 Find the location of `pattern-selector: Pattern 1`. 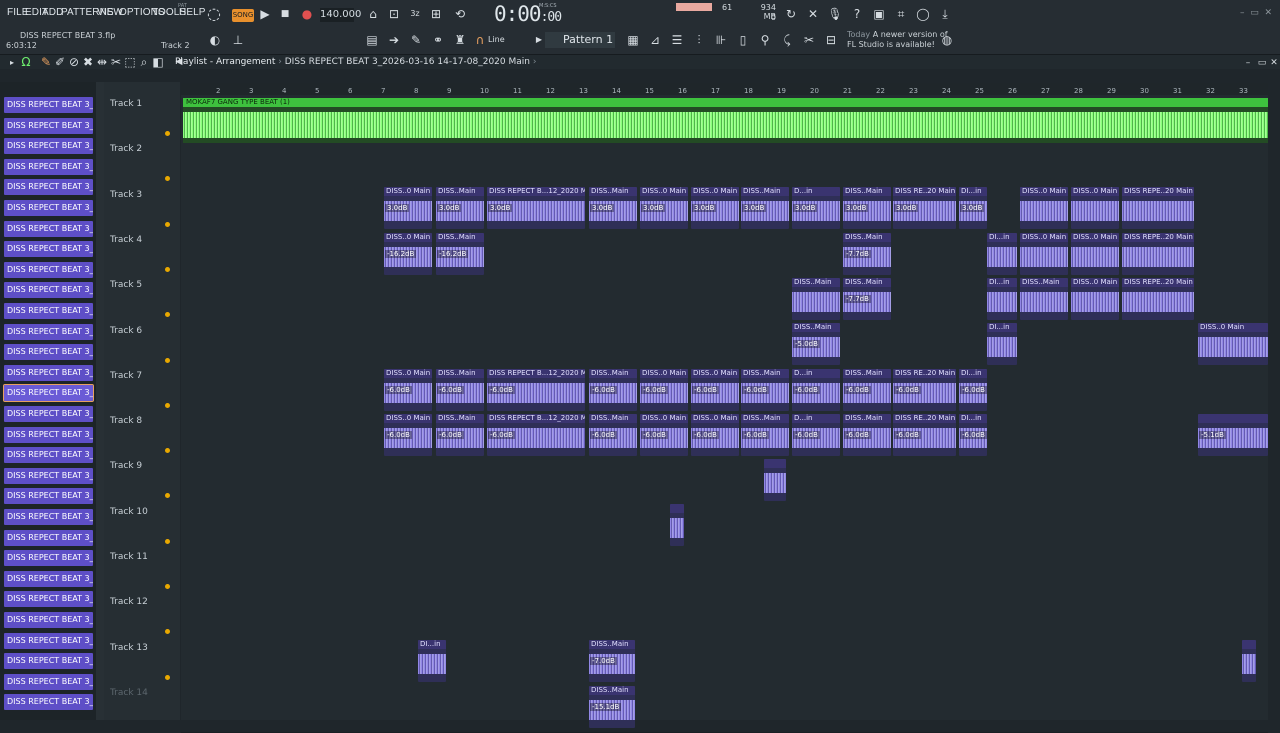

pattern-selector: Pattern 1 is located at coordinates (580, 40).